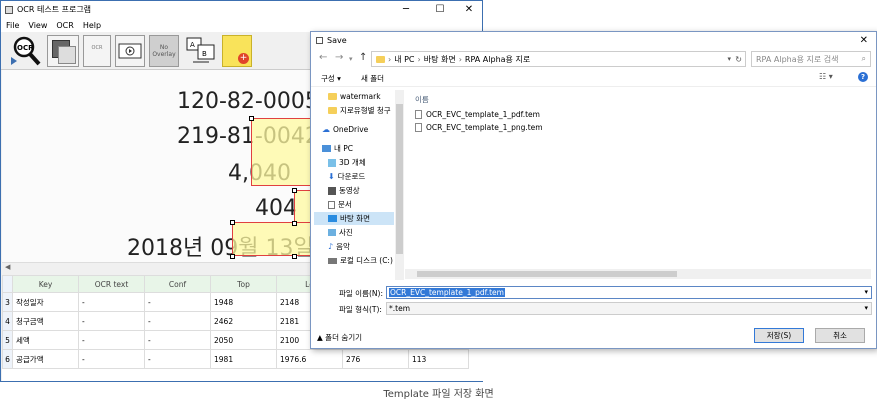 The height and width of the screenshot is (407, 877). What do you see at coordinates (337, 148) in the screenshot?
I see `tree-item-my-pc: 내 PC` at bounding box center [337, 148].